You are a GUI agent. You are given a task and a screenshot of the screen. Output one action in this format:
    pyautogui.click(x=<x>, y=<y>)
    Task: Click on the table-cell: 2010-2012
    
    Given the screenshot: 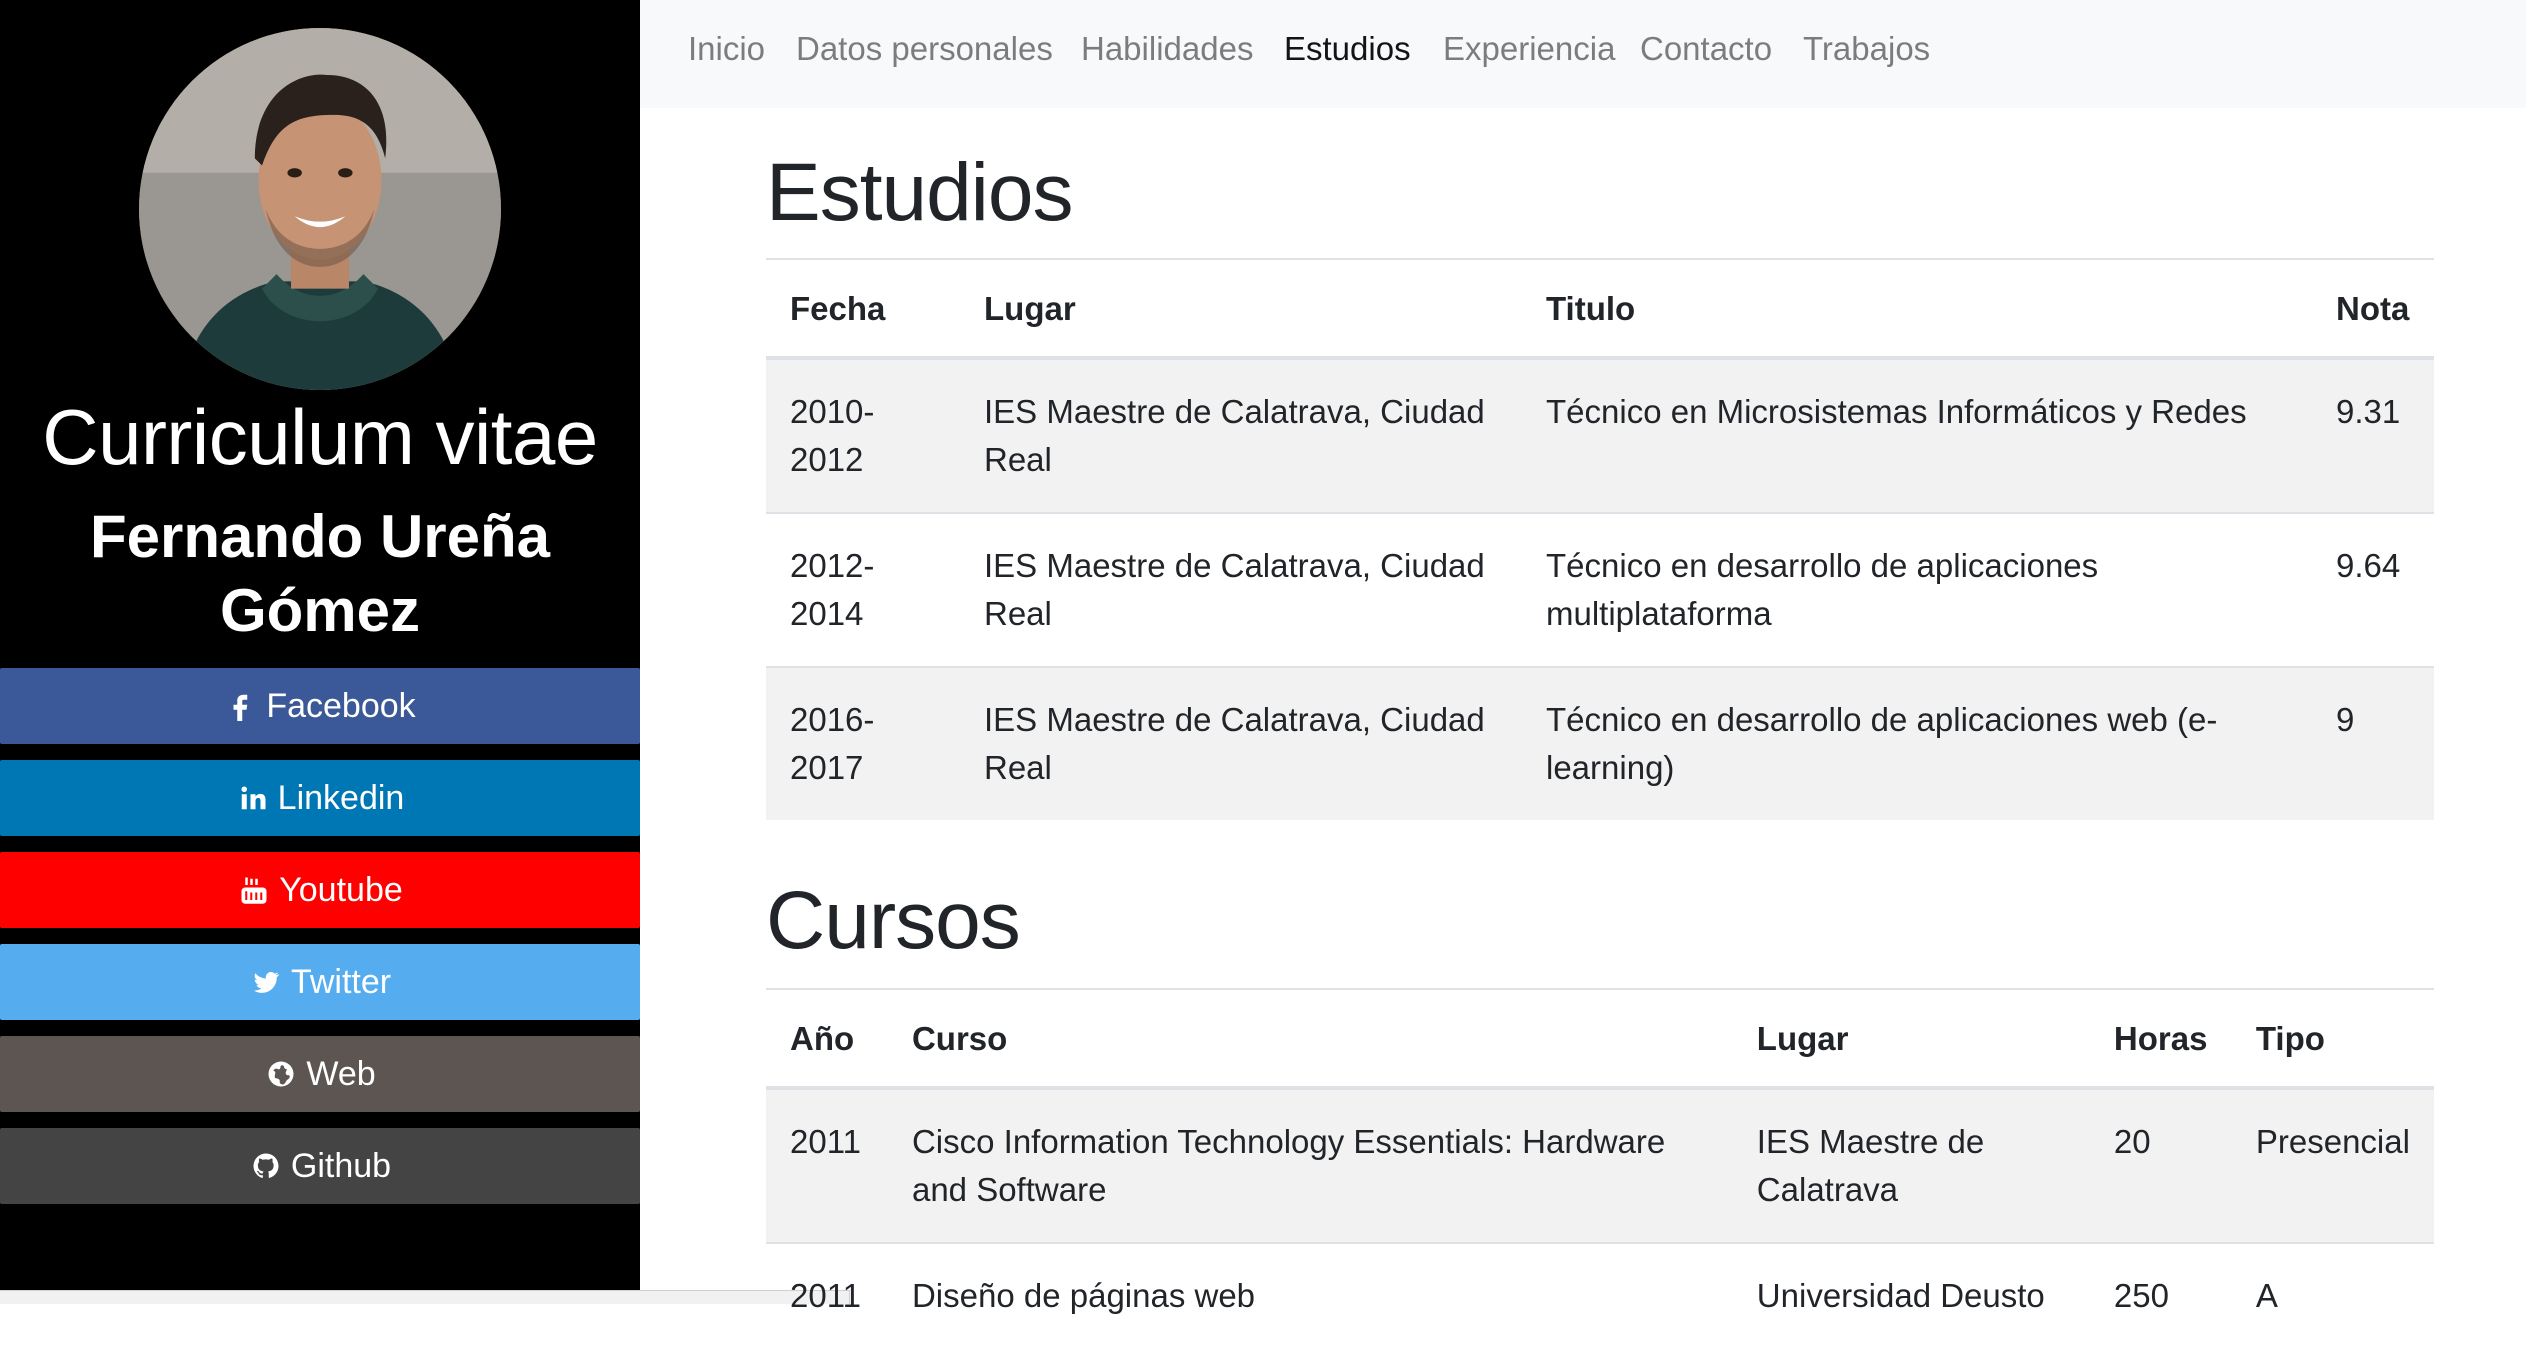 What is the action you would take?
    pyautogui.click(x=863, y=435)
    